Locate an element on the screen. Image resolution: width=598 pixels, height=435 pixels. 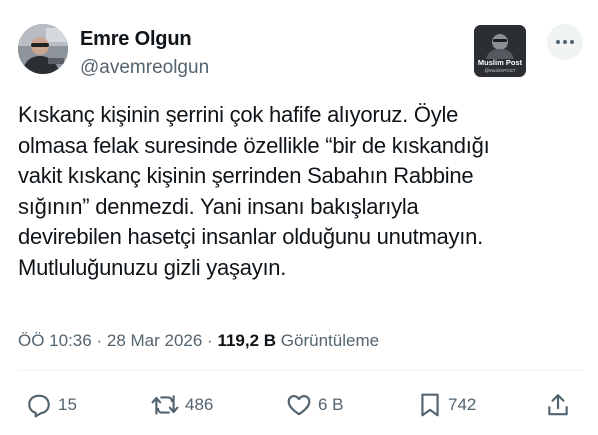
tweet-time: ÖÖ 10:36 is located at coordinates (55, 340).